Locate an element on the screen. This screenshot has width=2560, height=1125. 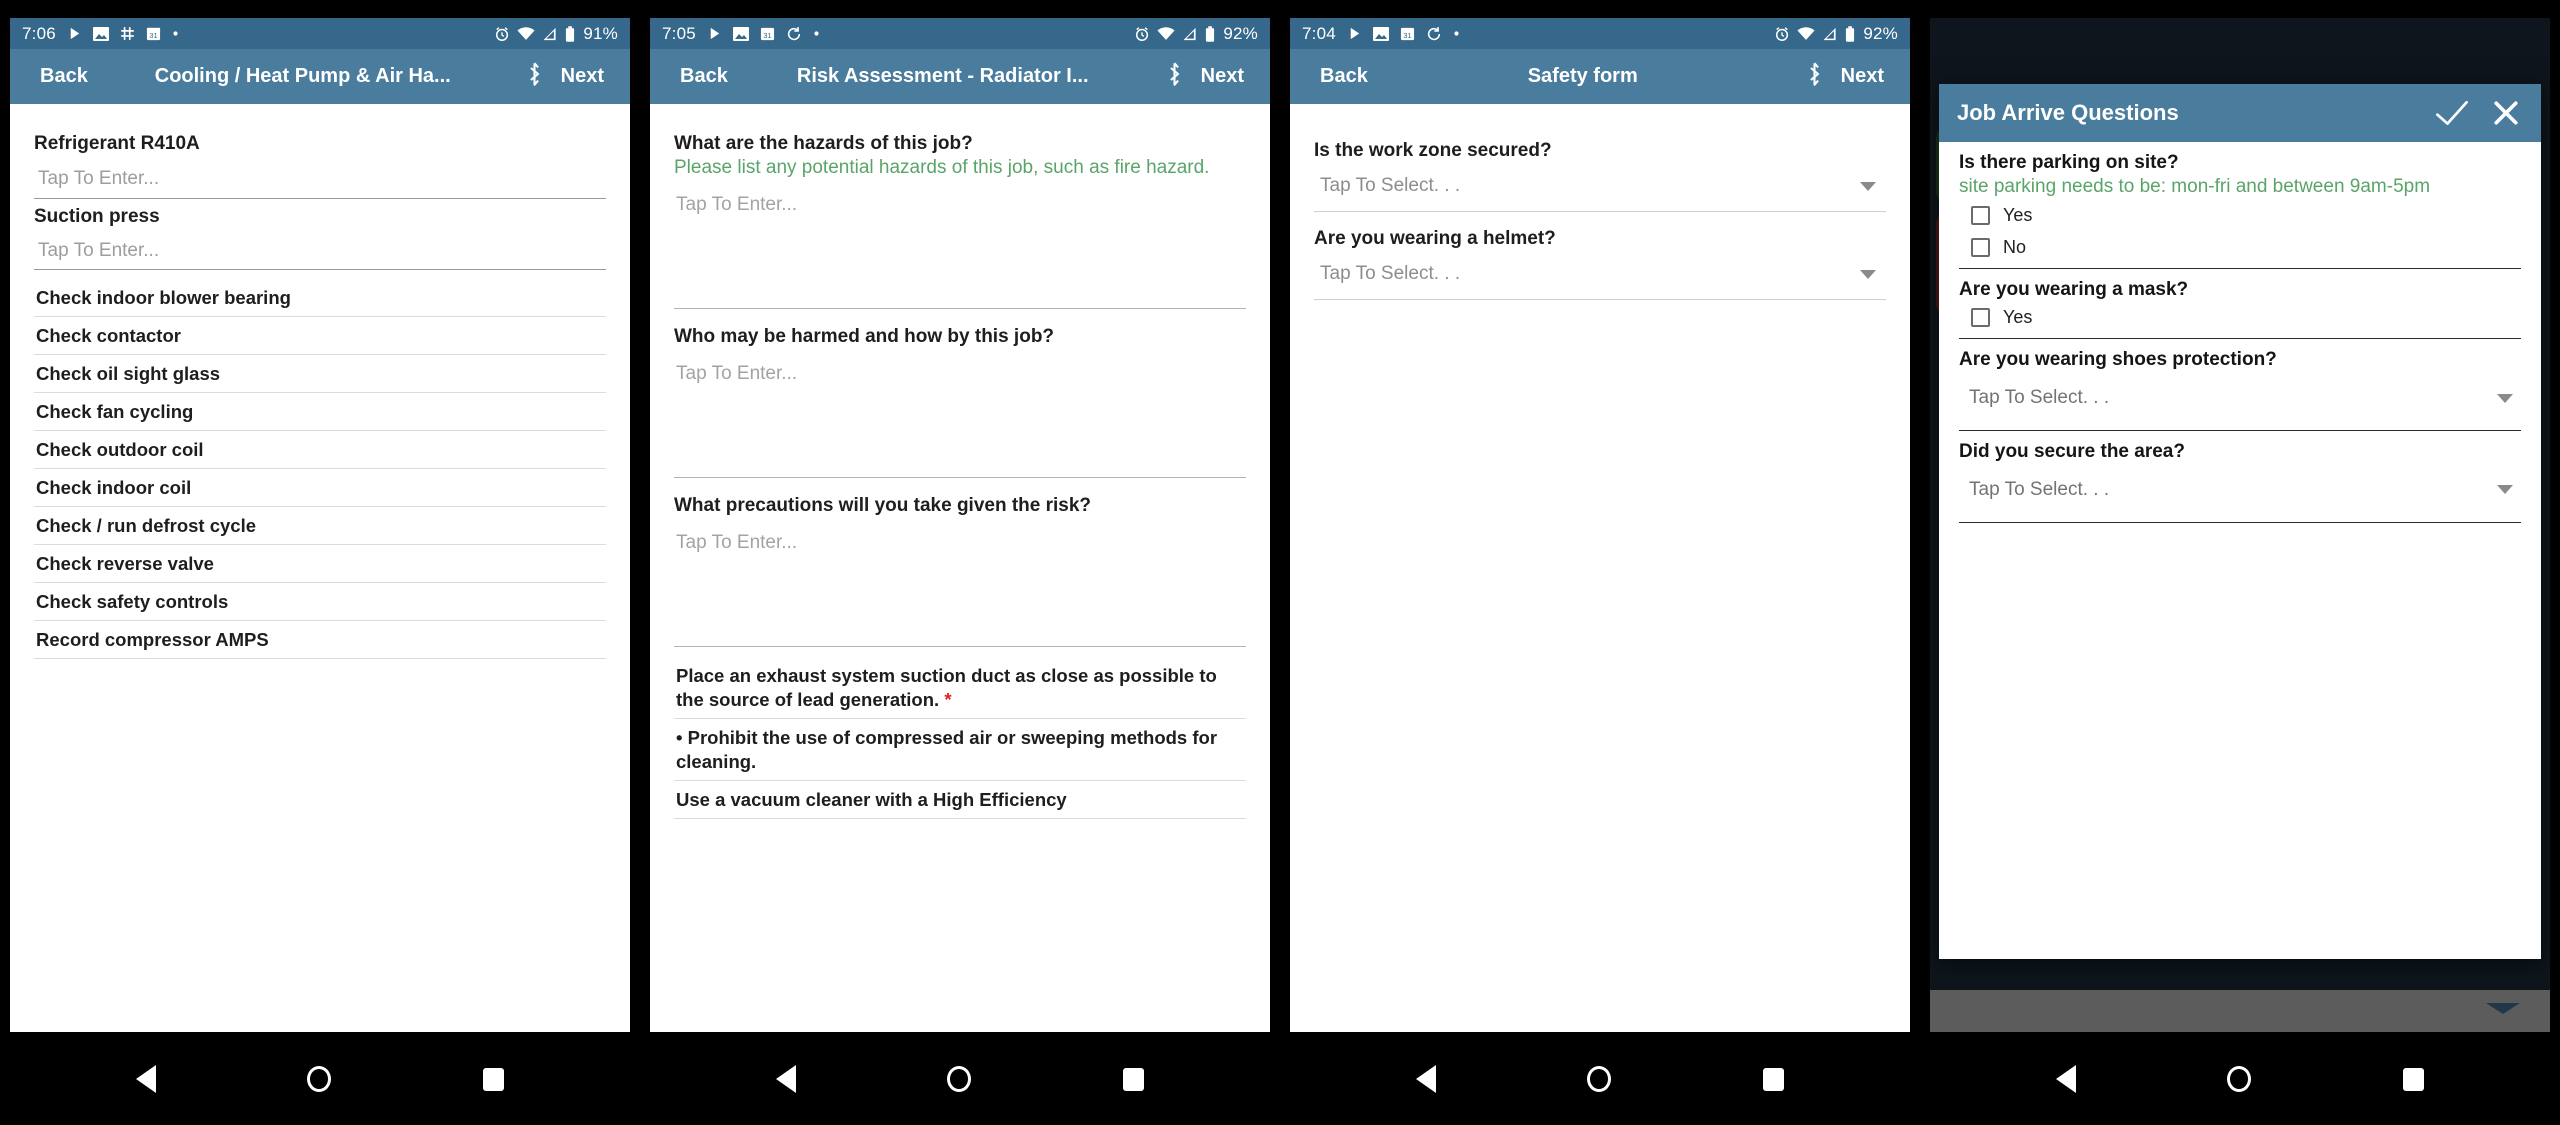
chevron-down-icon is located at coordinates (2505, 398).